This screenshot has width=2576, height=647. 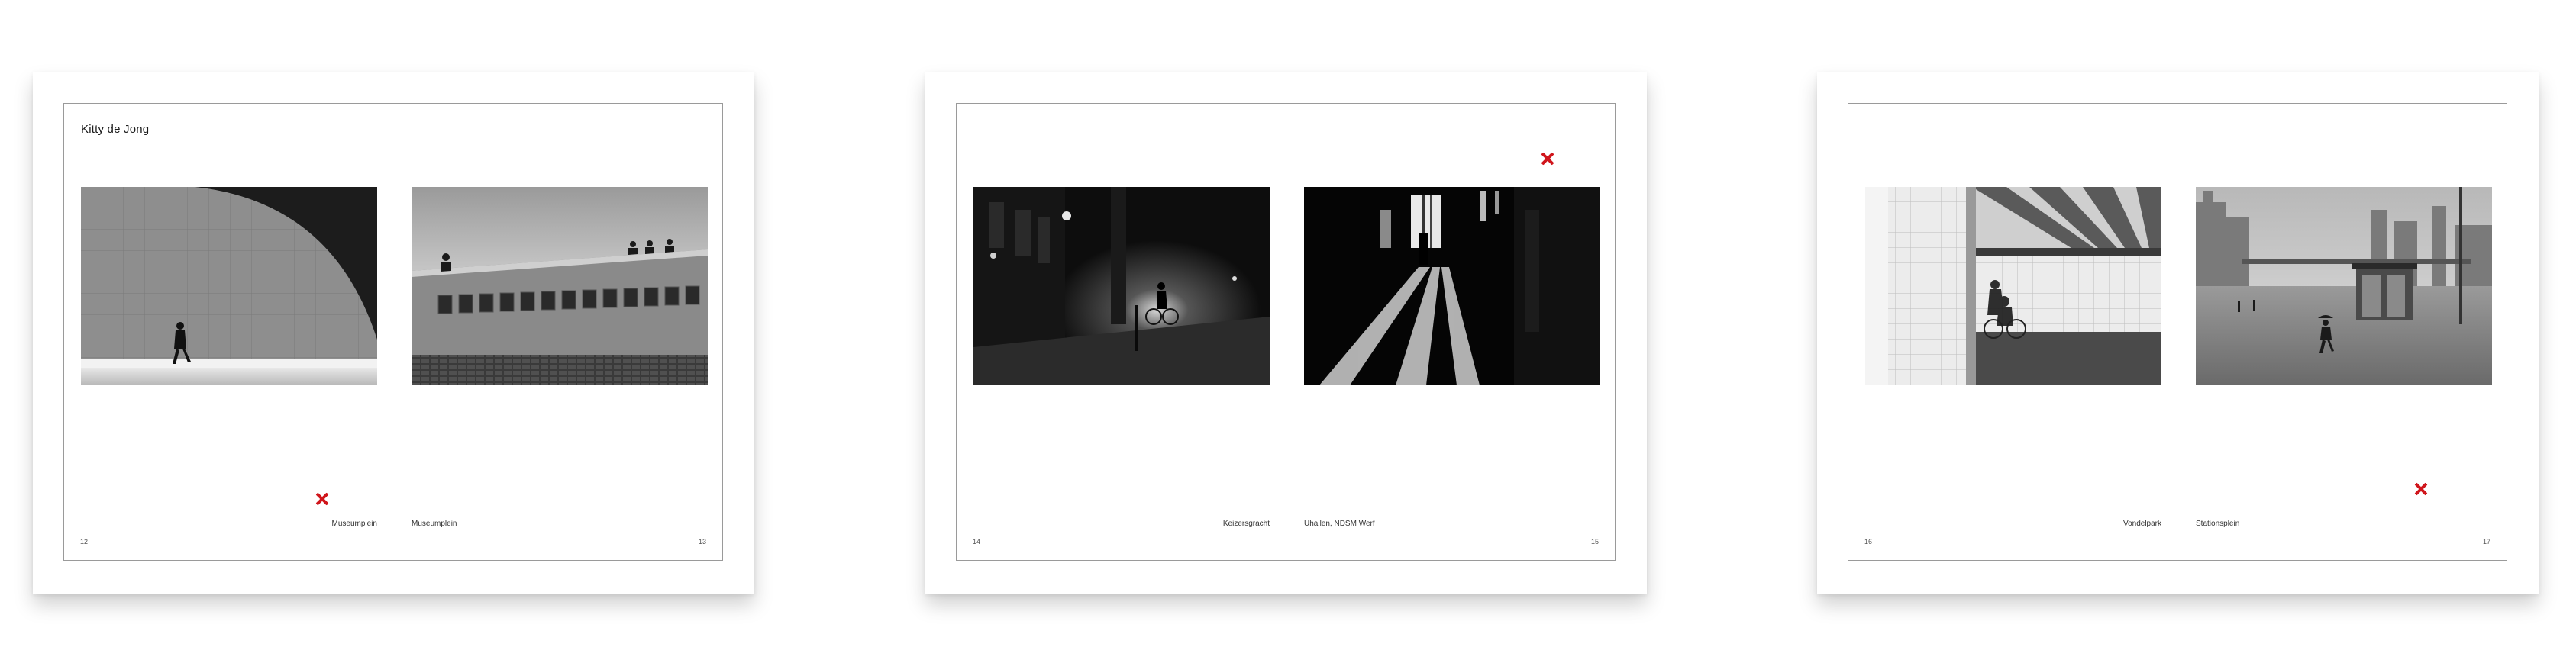 What do you see at coordinates (977, 542) in the screenshot?
I see `page-number-left: 14` at bounding box center [977, 542].